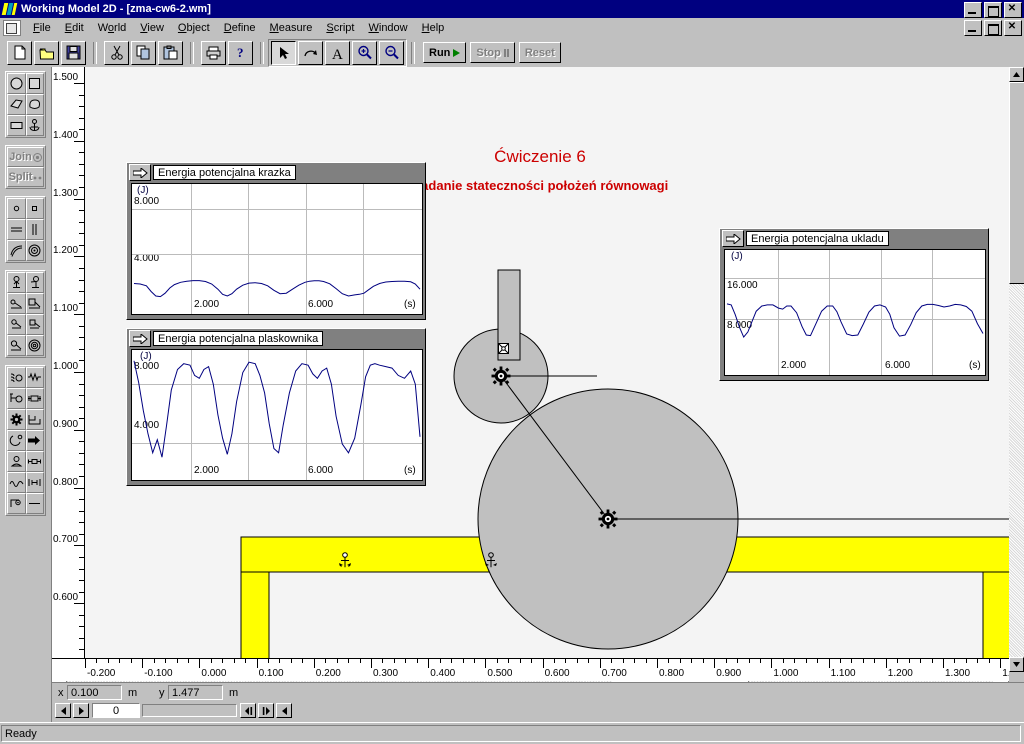 This screenshot has width=1024, height=744. I want to click on x-coord-value: 0.100, so click(94, 692).